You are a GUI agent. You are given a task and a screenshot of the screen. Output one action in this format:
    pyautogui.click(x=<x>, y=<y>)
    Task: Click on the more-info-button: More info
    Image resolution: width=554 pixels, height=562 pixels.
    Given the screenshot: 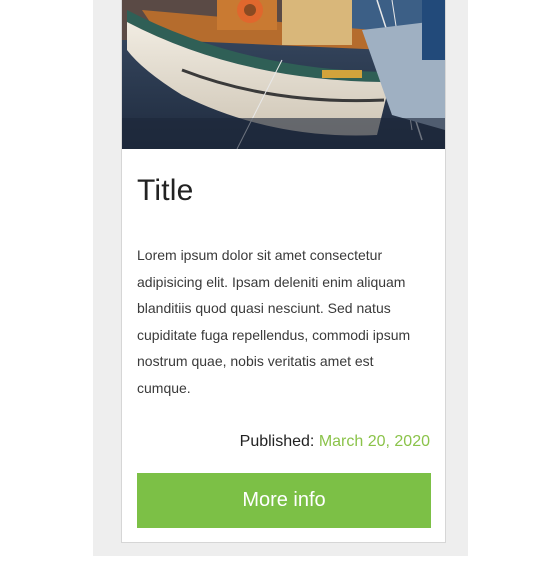 What is the action you would take?
    pyautogui.click(x=284, y=500)
    